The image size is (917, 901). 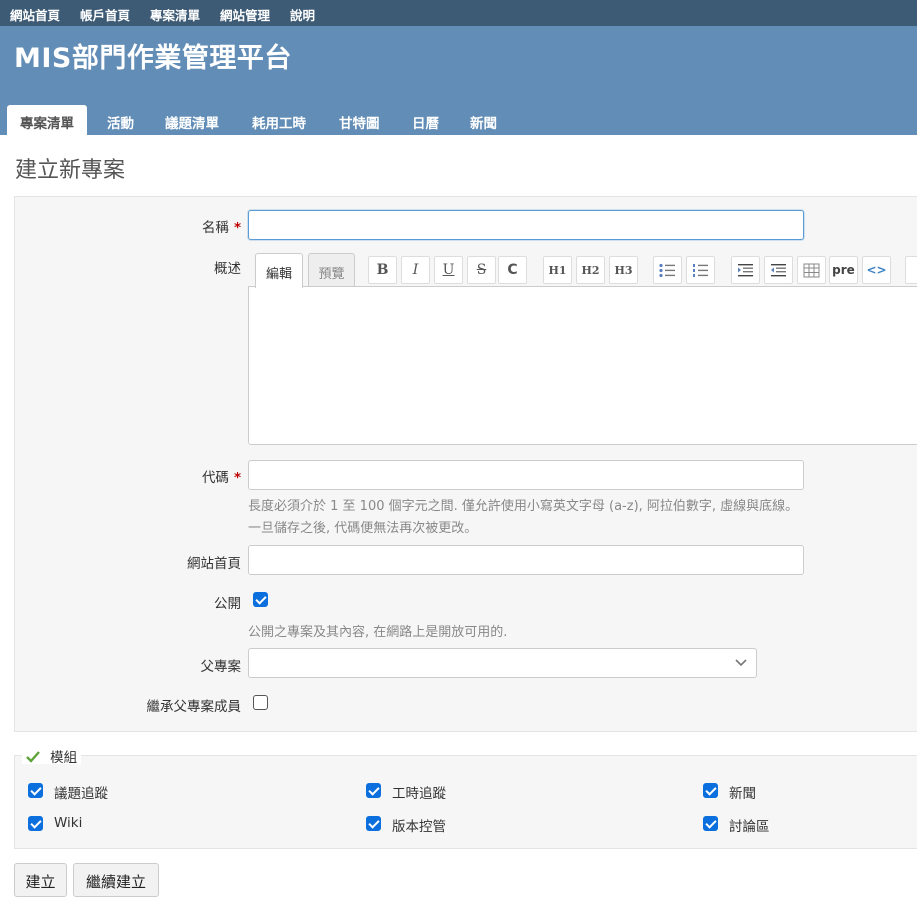 I want to click on strikethrough-icon: S, so click(x=481, y=270).